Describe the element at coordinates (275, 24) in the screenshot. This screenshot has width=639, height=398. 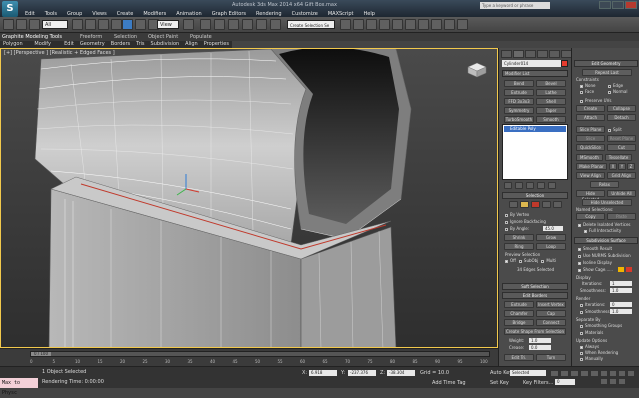
I see `edit-named-sel-icon` at that location.